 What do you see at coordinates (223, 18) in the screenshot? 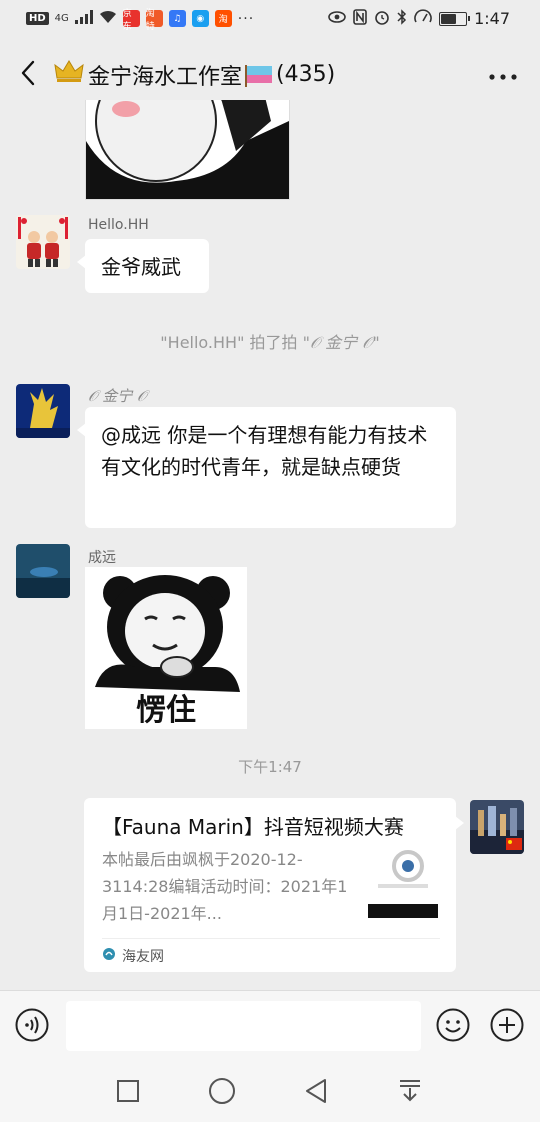
I see `taobao-app-icon: 淘` at bounding box center [223, 18].